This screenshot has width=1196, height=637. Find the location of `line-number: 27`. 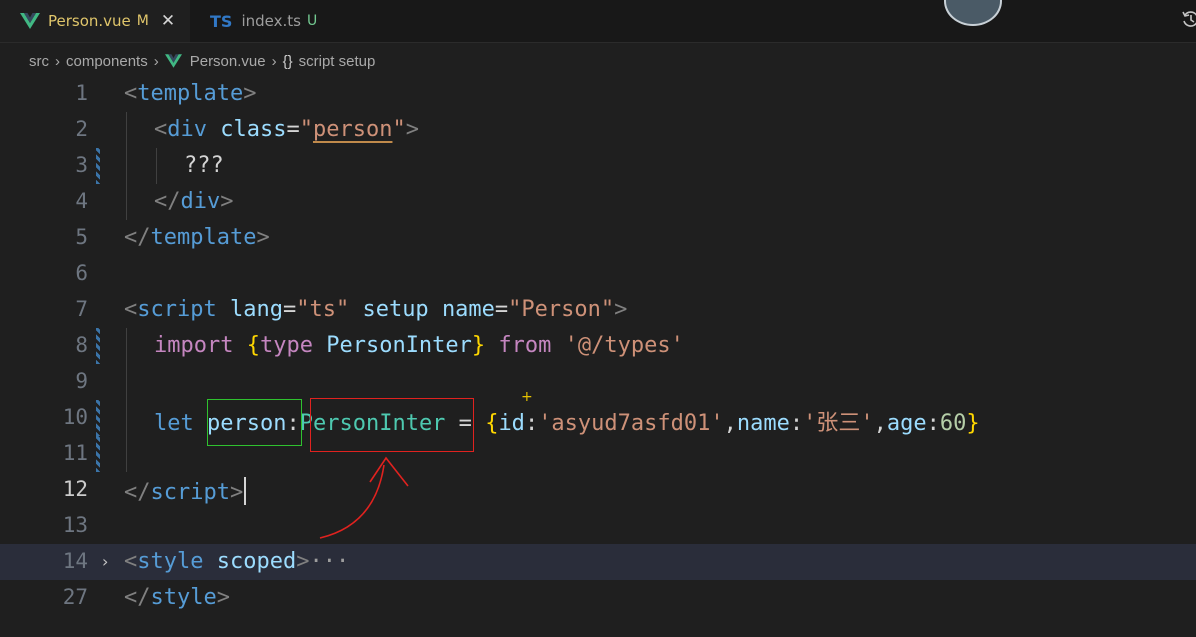

line-number: 27 is located at coordinates (75, 597).